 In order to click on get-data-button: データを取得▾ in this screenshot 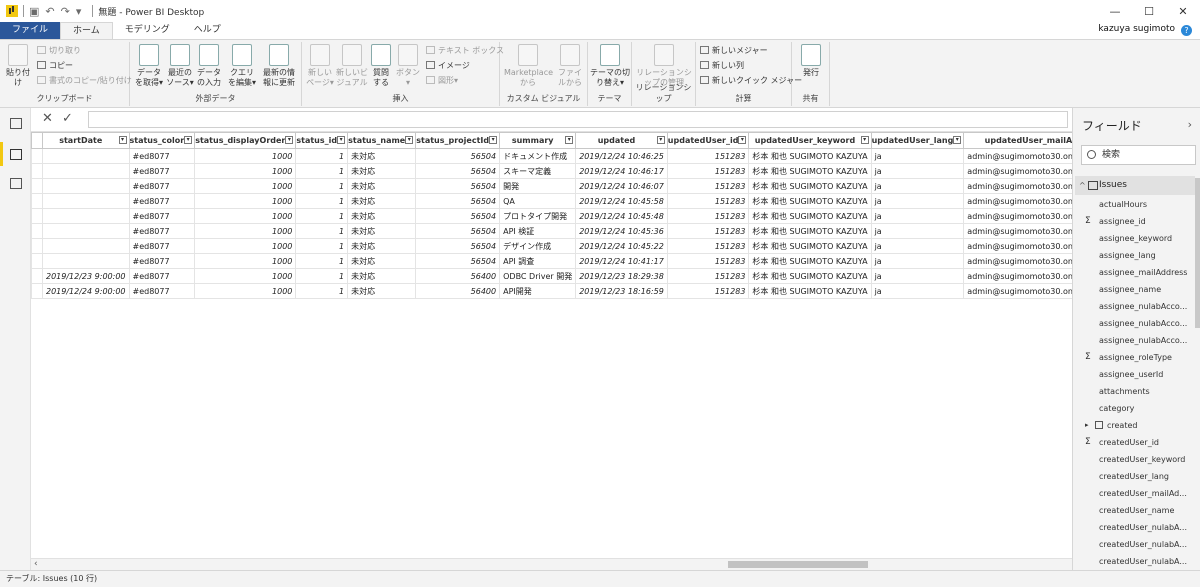, I will do `click(149, 66)`.